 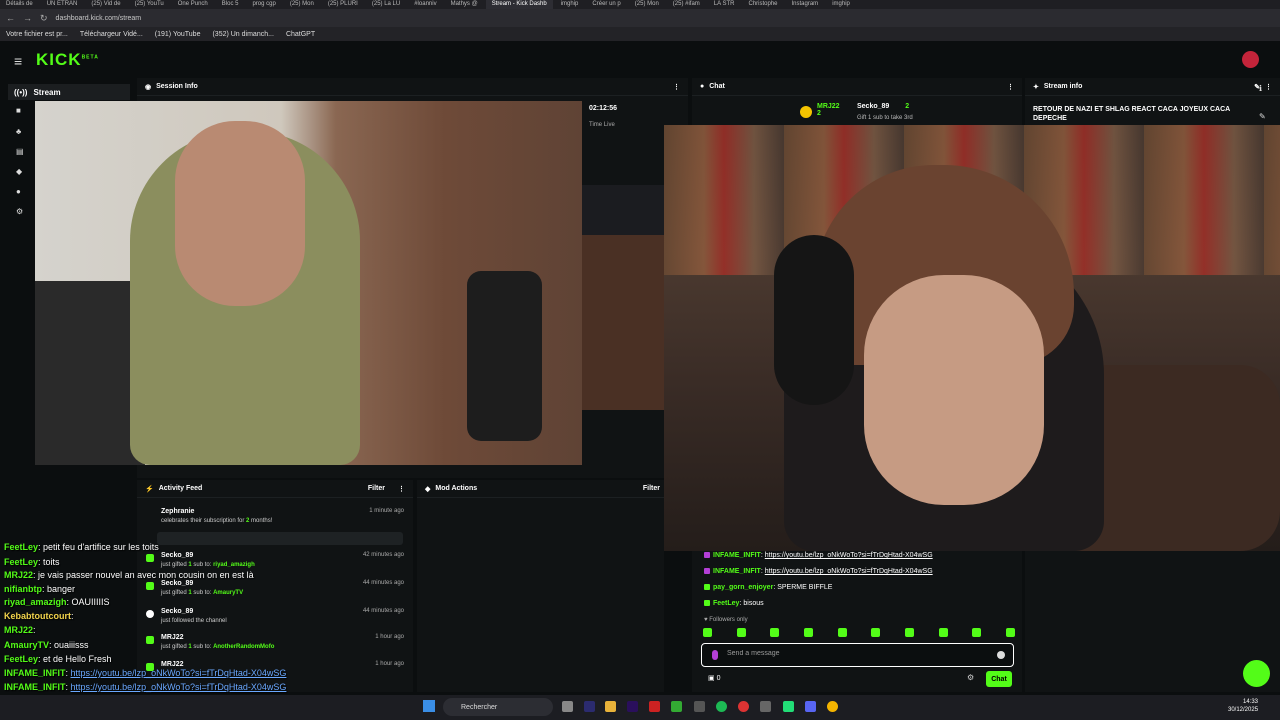 What do you see at coordinates (610, 706) in the screenshot?
I see `explorer-icon` at bounding box center [610, 706].